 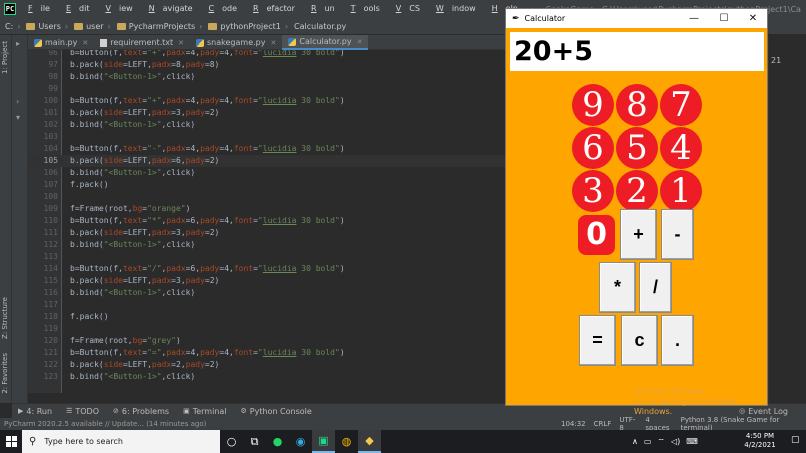 What do you see at coordinates (325, 42) in the screenshot?
I see `tab-calculator-py: Calculator.py ✕` at bounding box center [325, 42].